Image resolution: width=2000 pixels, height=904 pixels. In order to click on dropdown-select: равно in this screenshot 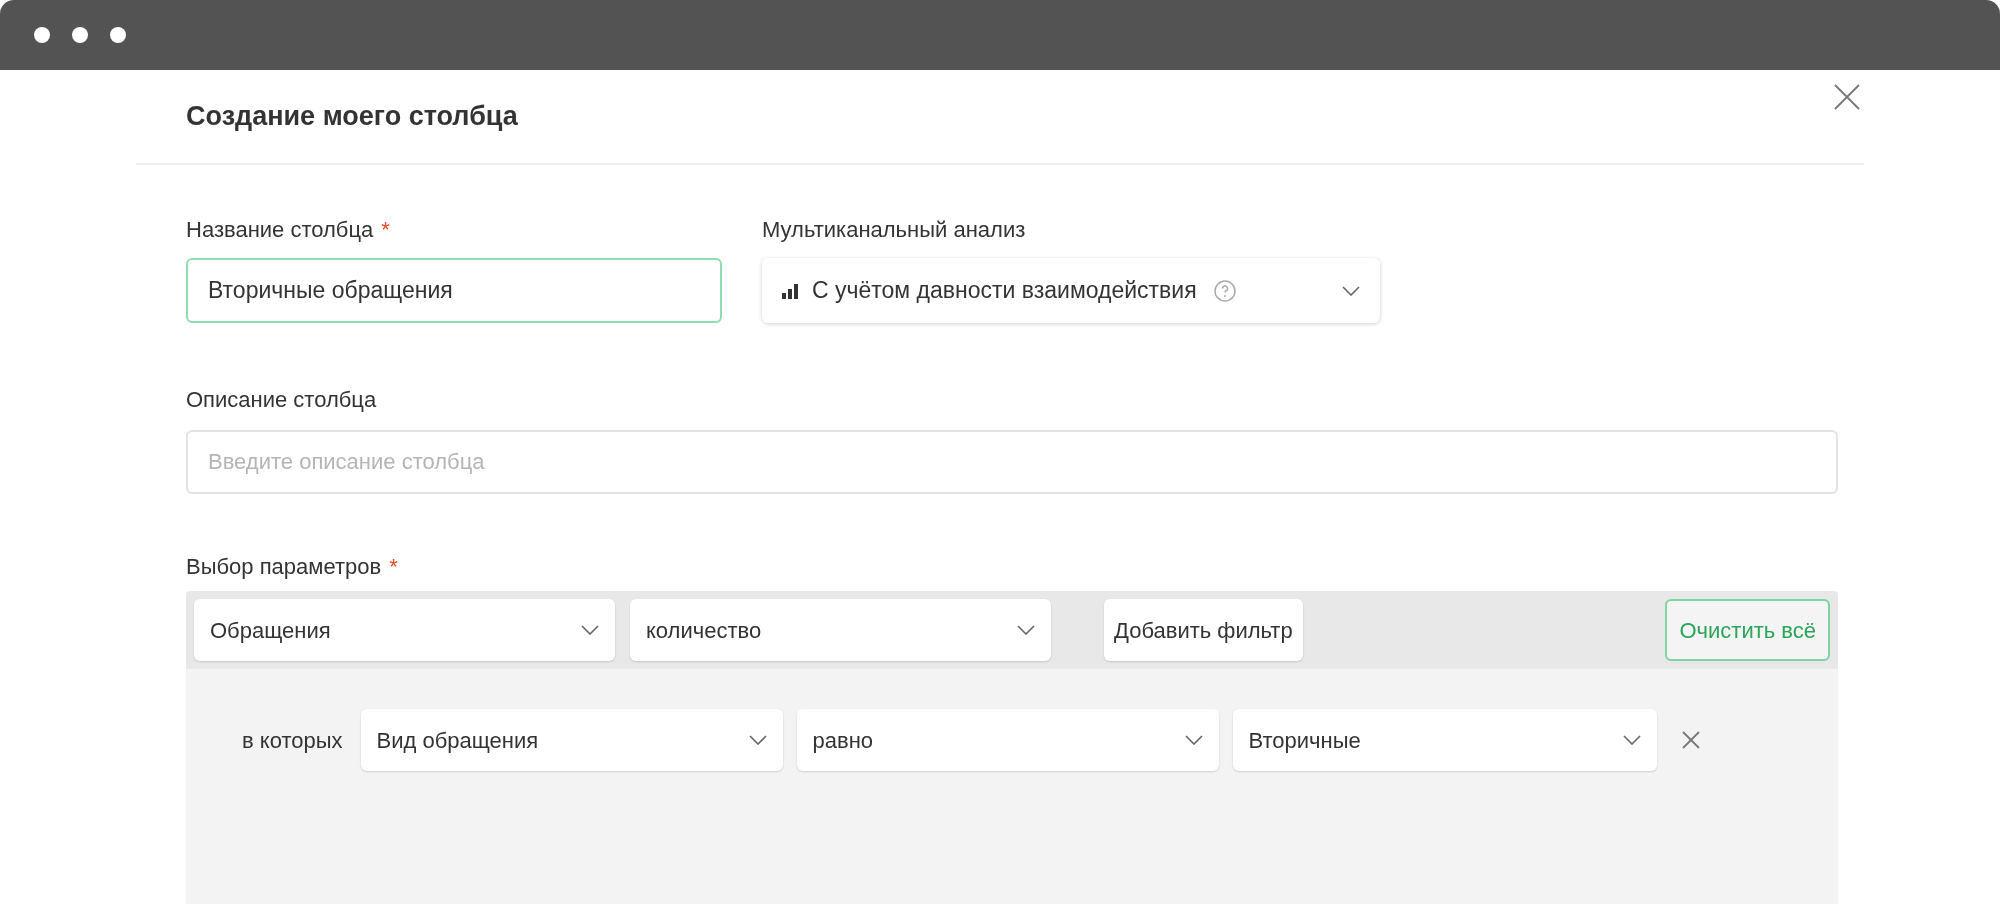, I will do `click(1007, 740)`.